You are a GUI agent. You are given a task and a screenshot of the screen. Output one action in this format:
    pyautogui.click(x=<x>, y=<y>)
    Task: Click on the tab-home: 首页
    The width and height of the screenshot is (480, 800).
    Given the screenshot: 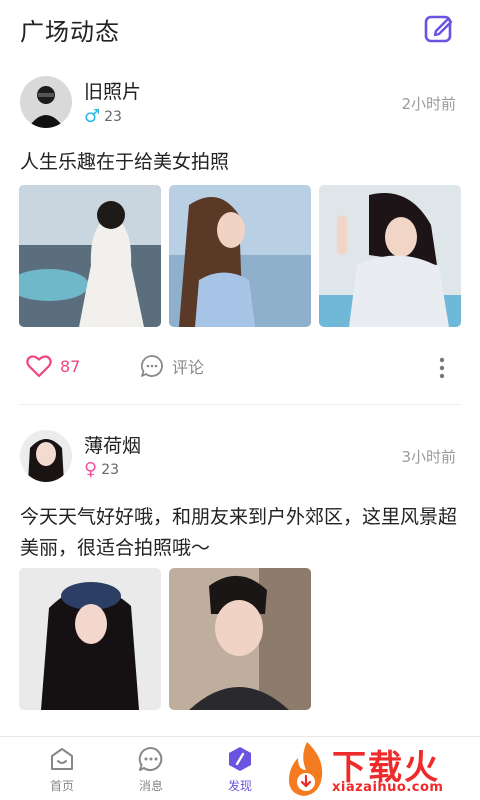 What is the action you would take?
    pyautogui.click(x=62, y=769)
    